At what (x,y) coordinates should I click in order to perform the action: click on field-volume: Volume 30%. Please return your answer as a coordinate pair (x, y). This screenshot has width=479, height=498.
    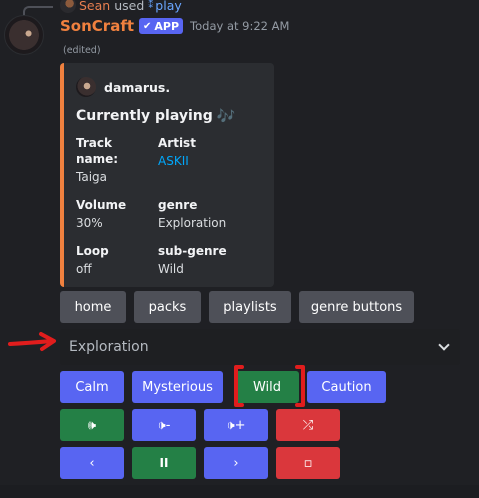
    Looking at the image, I should click on (117, 215).